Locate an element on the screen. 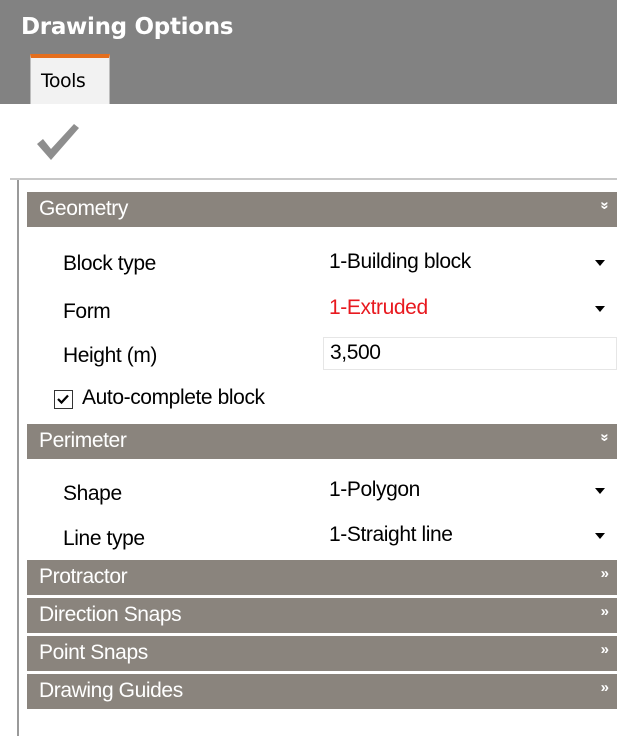  section-label-perimeter: Perimeter is located at coordinates (83, 440).